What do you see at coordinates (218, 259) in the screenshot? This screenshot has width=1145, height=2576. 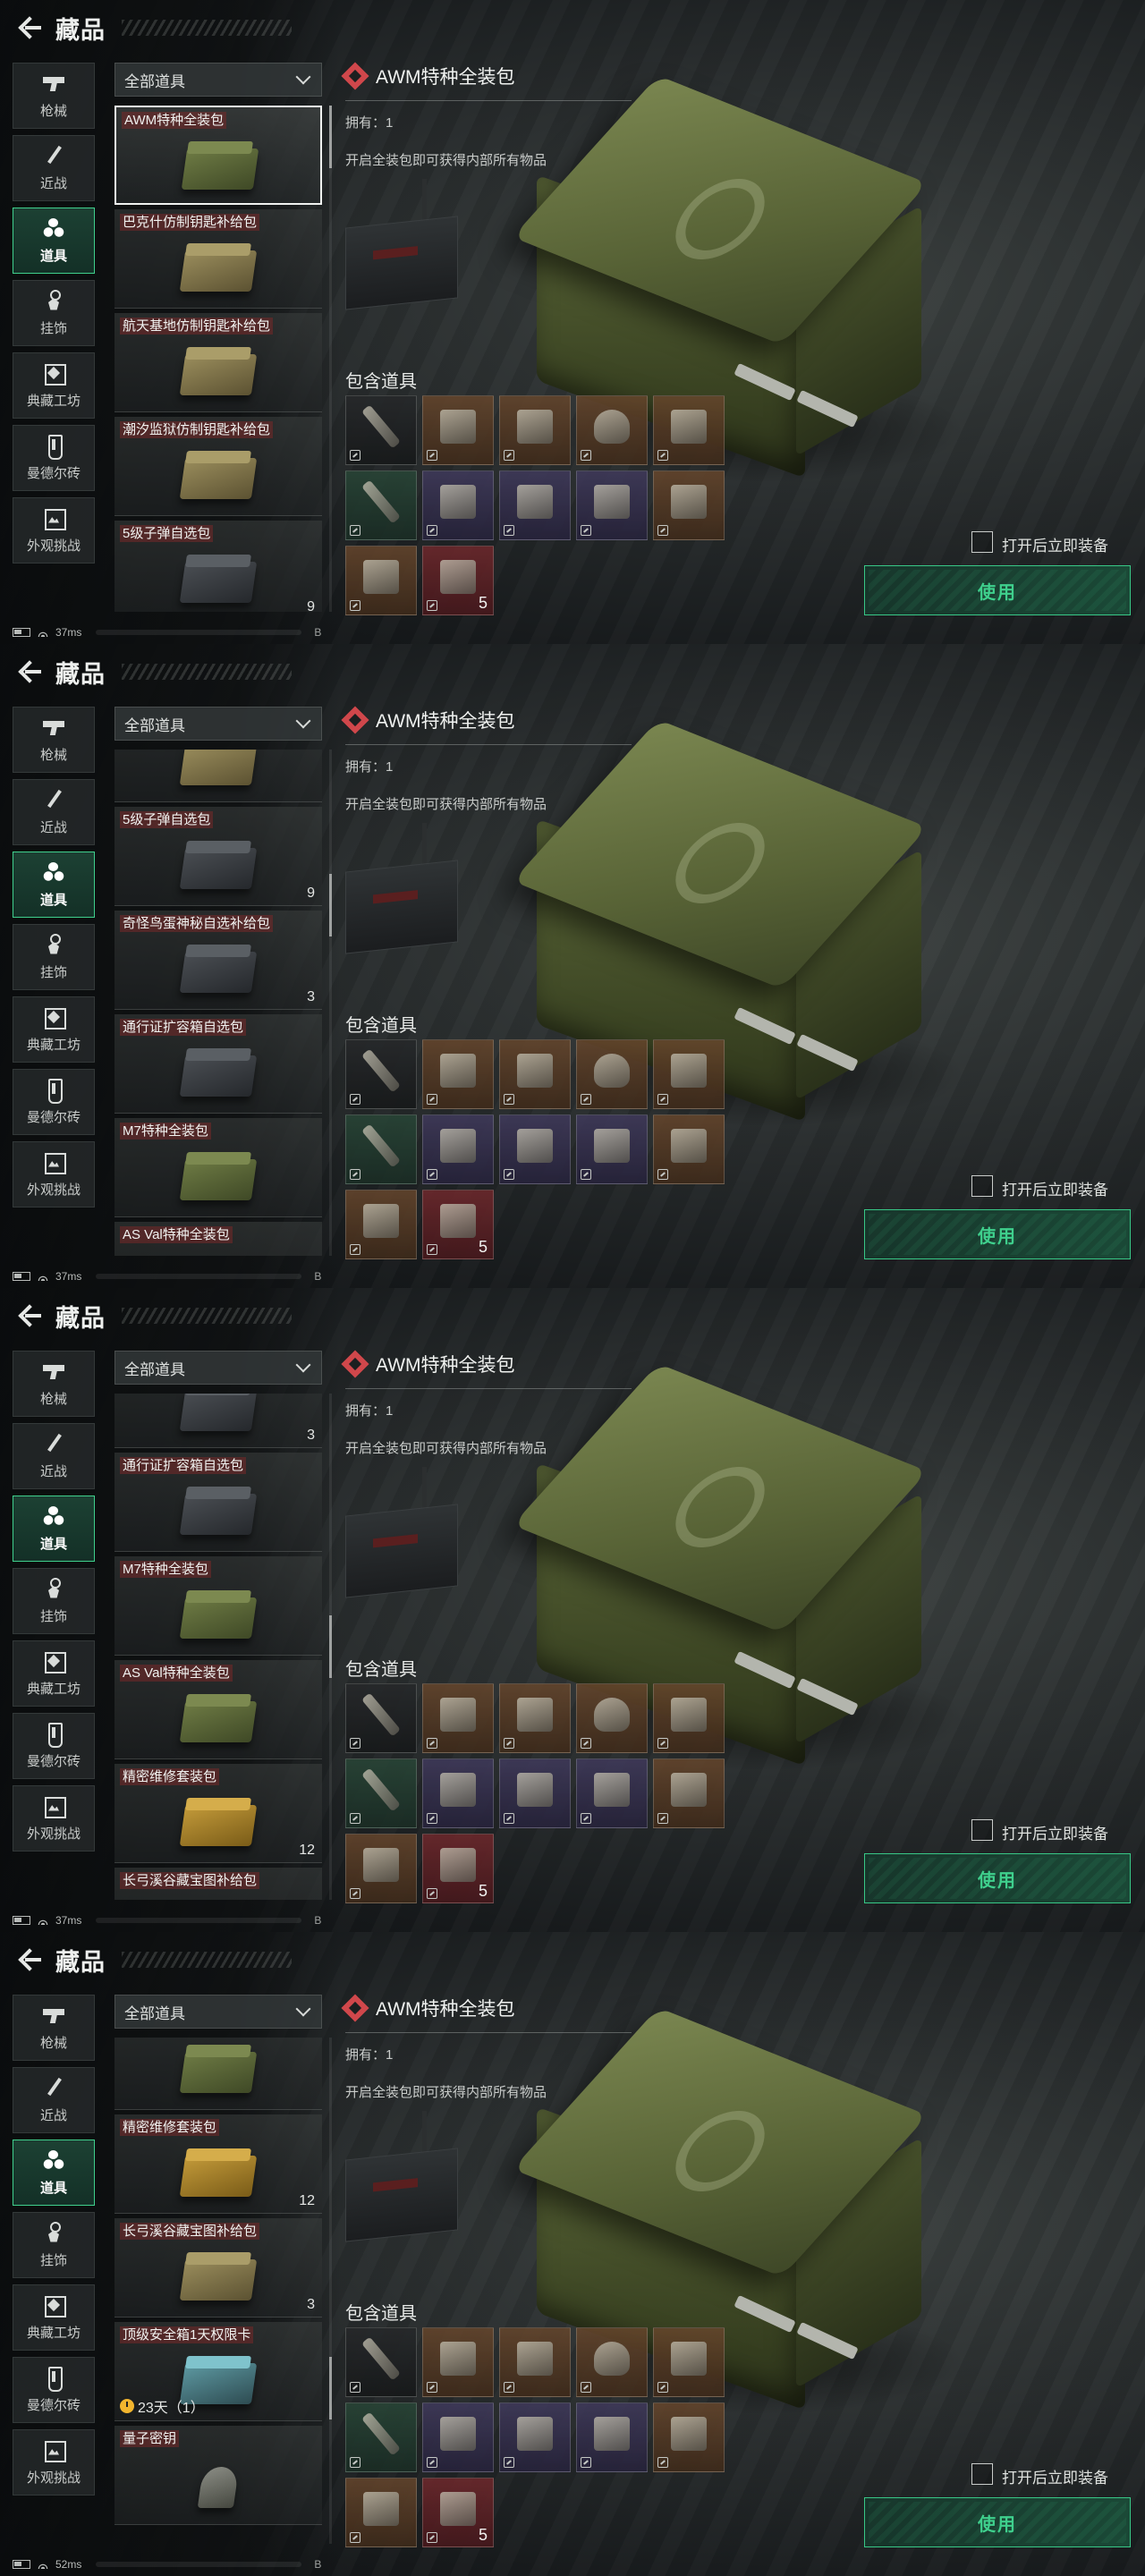 I see `list-item: 巴克什仿制钥匙补给包` at bounding box center [218, 259].